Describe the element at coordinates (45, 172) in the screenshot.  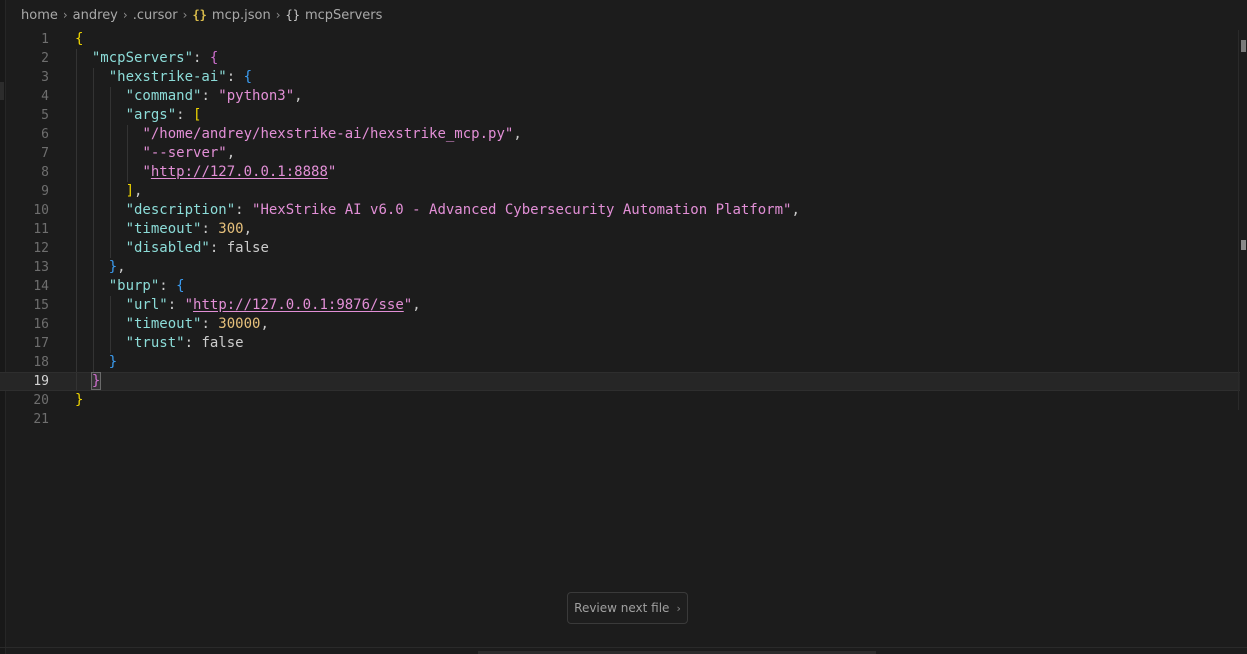
I see `line-number: 8` at that location.